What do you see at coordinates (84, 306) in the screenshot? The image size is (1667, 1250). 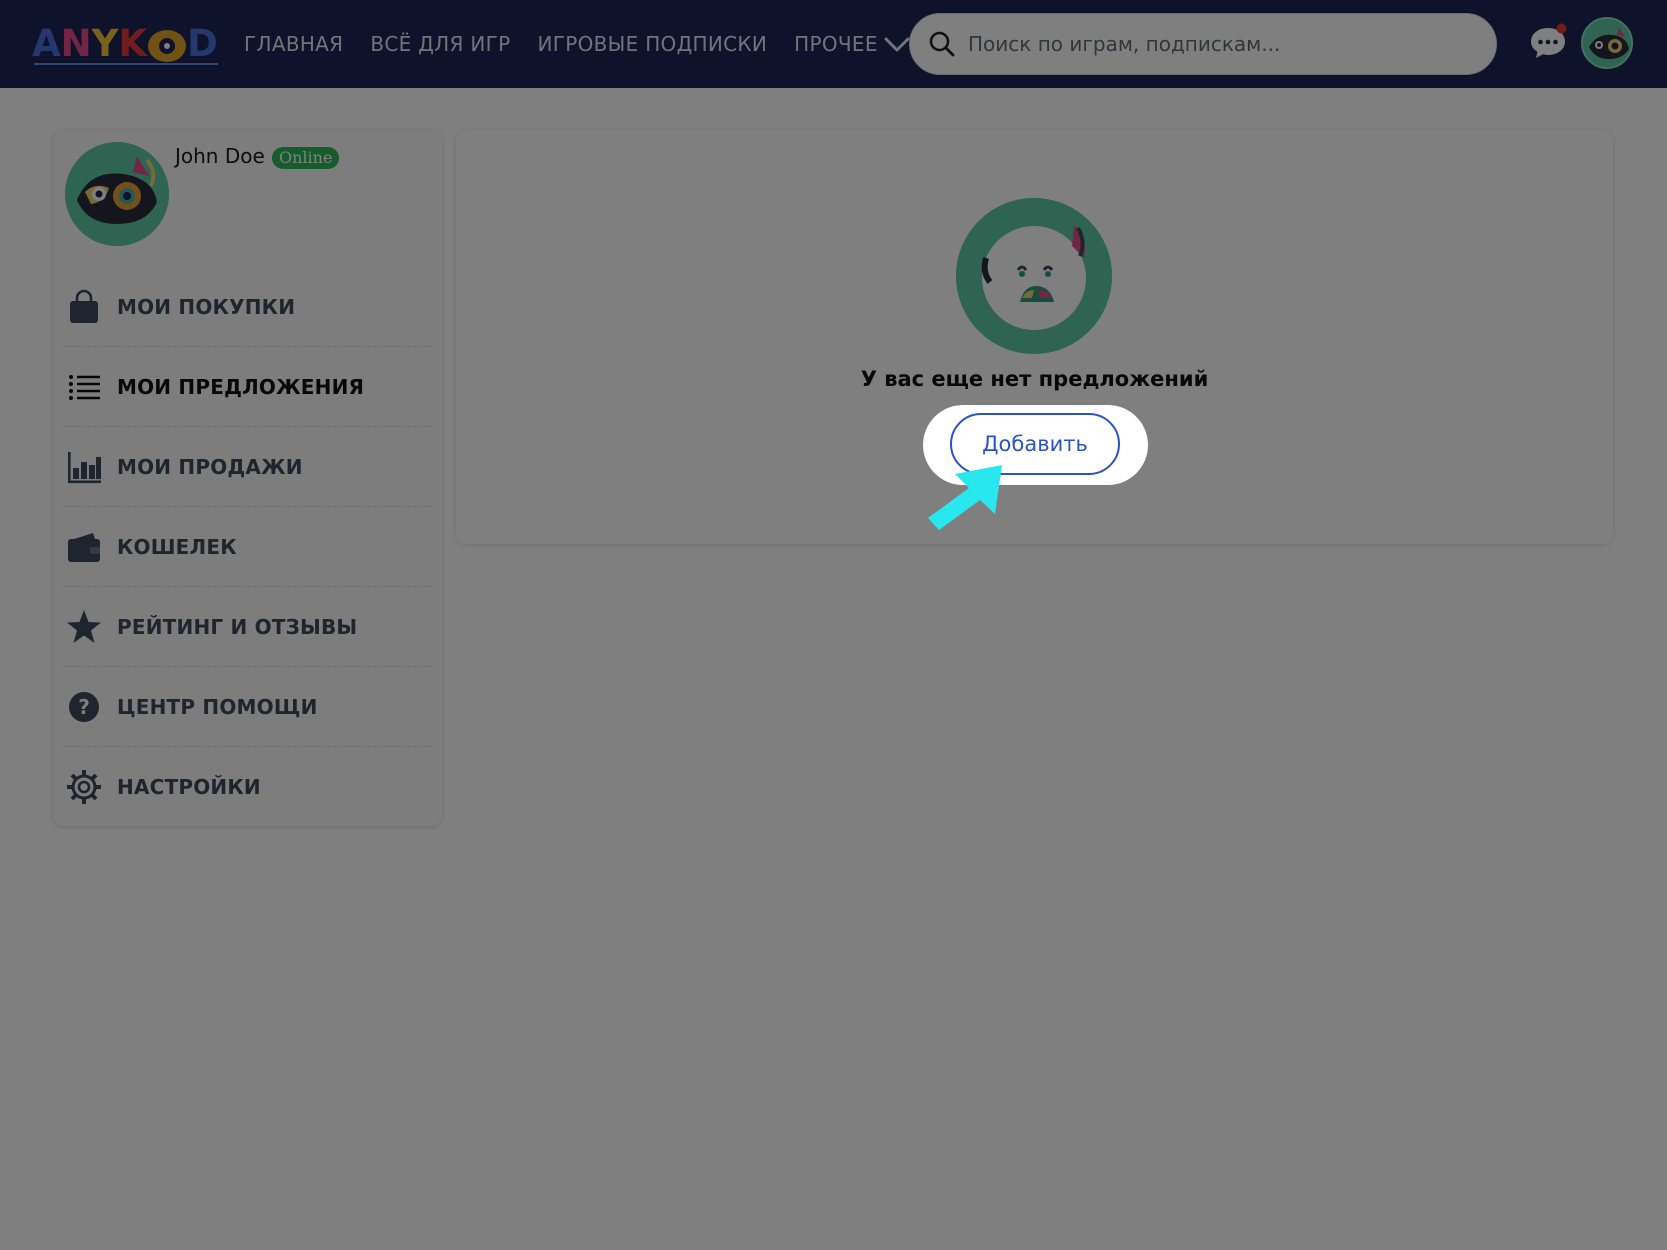 I see `shopping-bag-icon` at bounding box center [84, 306].